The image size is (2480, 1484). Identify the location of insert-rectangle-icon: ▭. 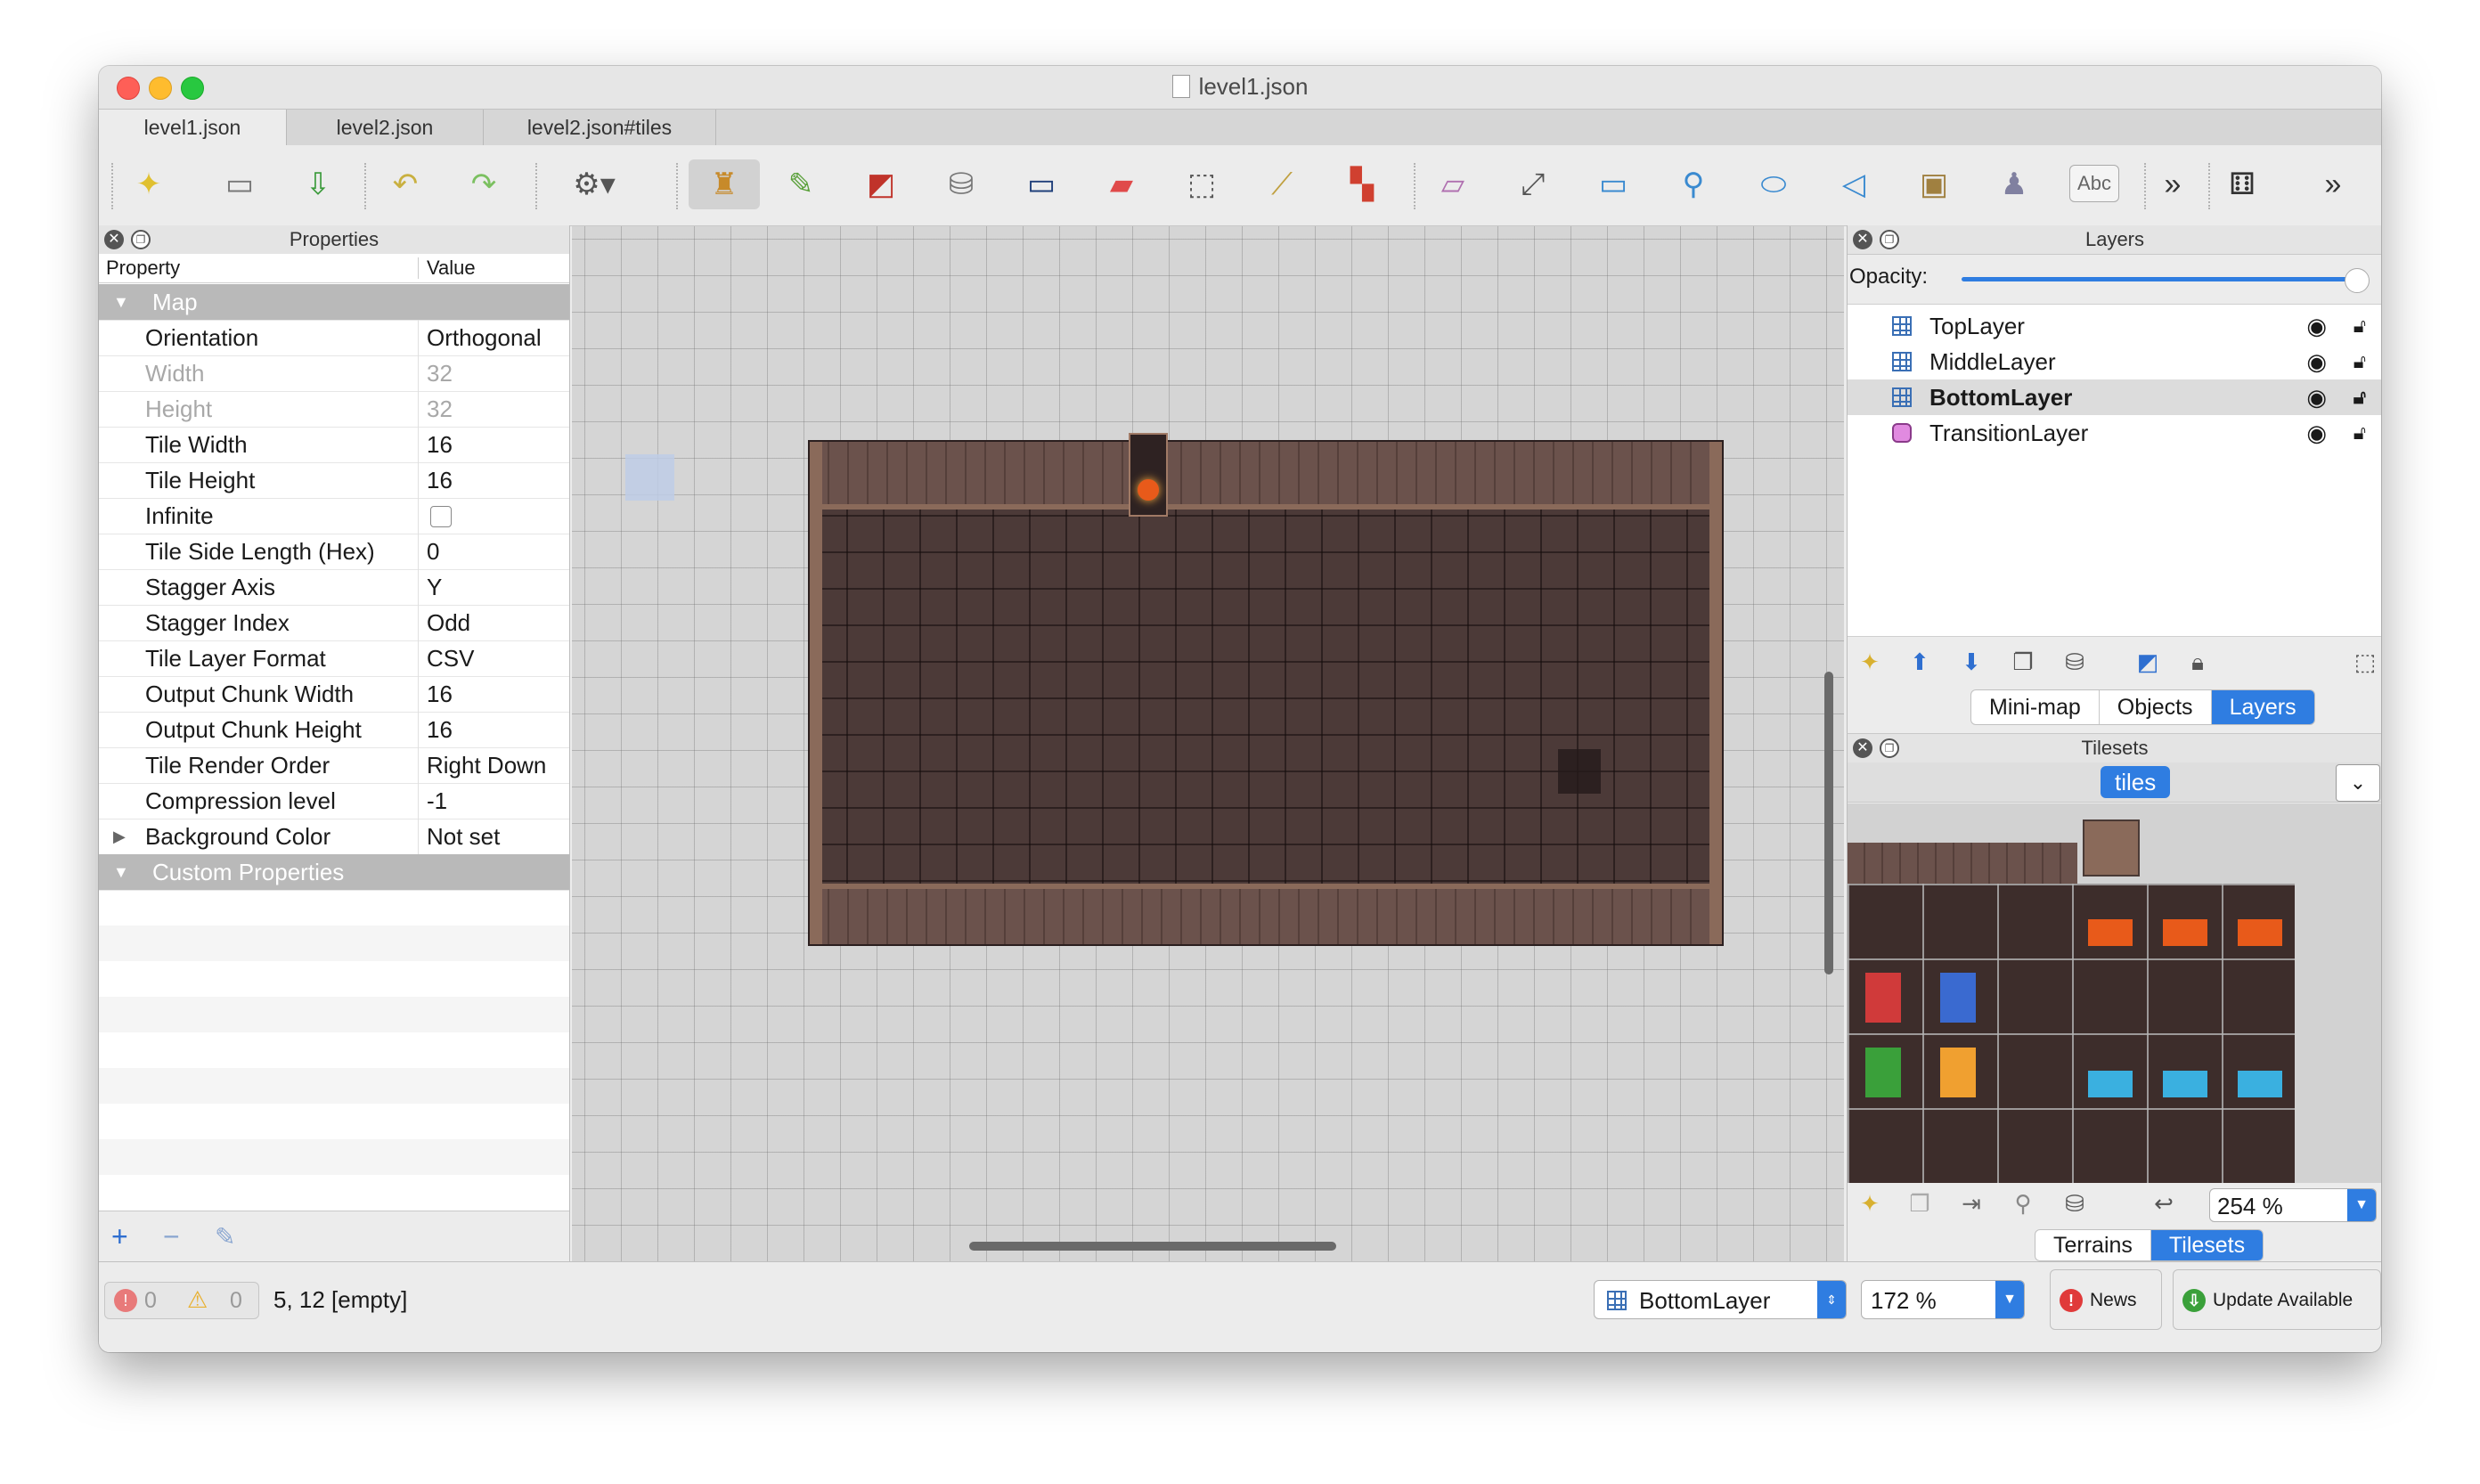
(1613, 184).